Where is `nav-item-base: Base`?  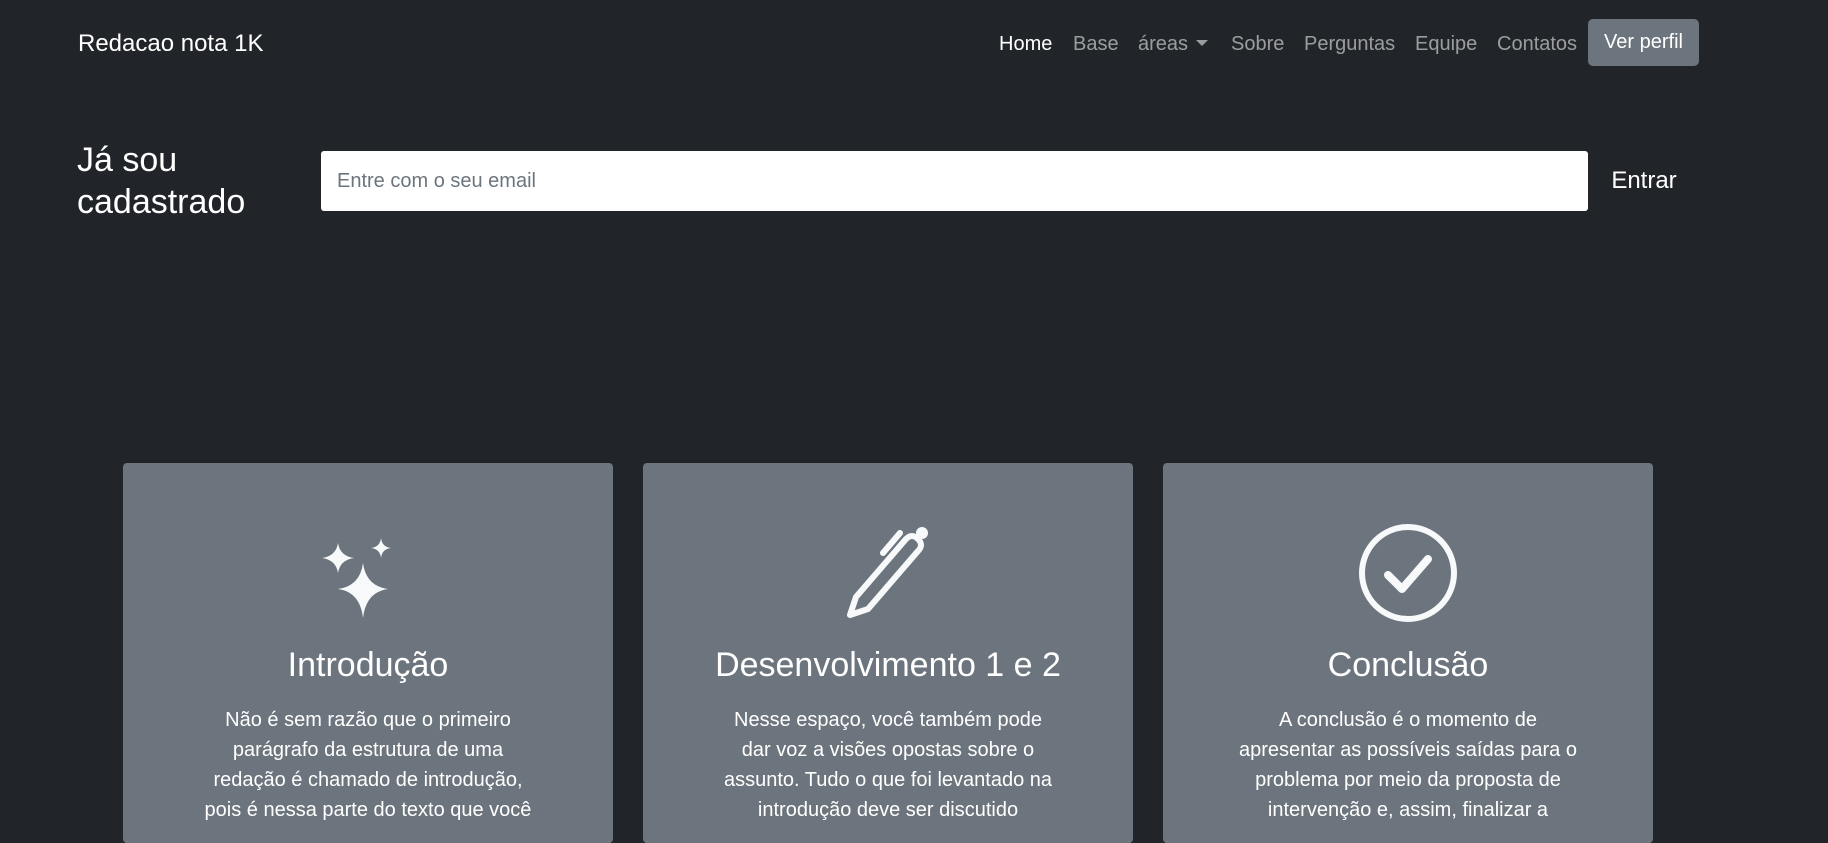 nav-item-base: Base is located at coordinates (1096, 44).